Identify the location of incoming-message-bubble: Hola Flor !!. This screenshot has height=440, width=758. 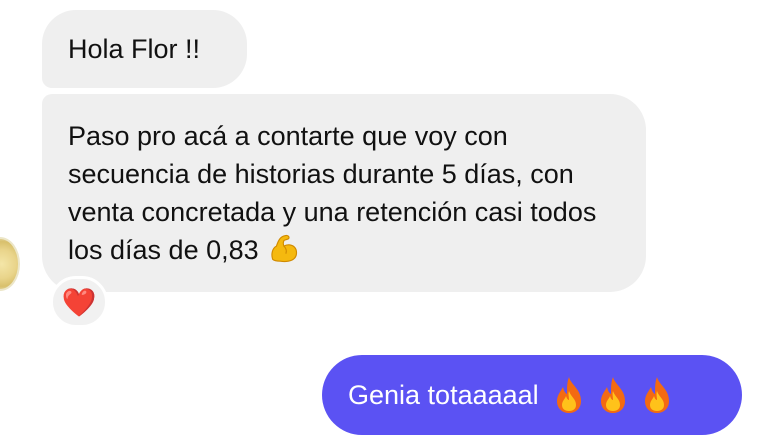
(144, 49).